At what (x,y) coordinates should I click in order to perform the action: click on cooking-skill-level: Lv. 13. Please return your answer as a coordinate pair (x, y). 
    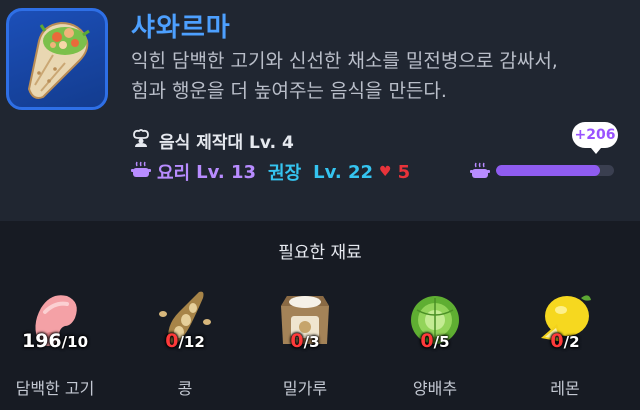
    Looking at the image, I should click on (226, 172).